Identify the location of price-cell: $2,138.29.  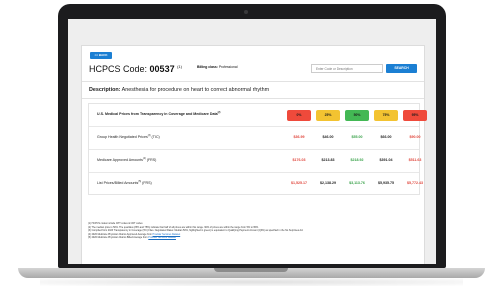
(328, 183).